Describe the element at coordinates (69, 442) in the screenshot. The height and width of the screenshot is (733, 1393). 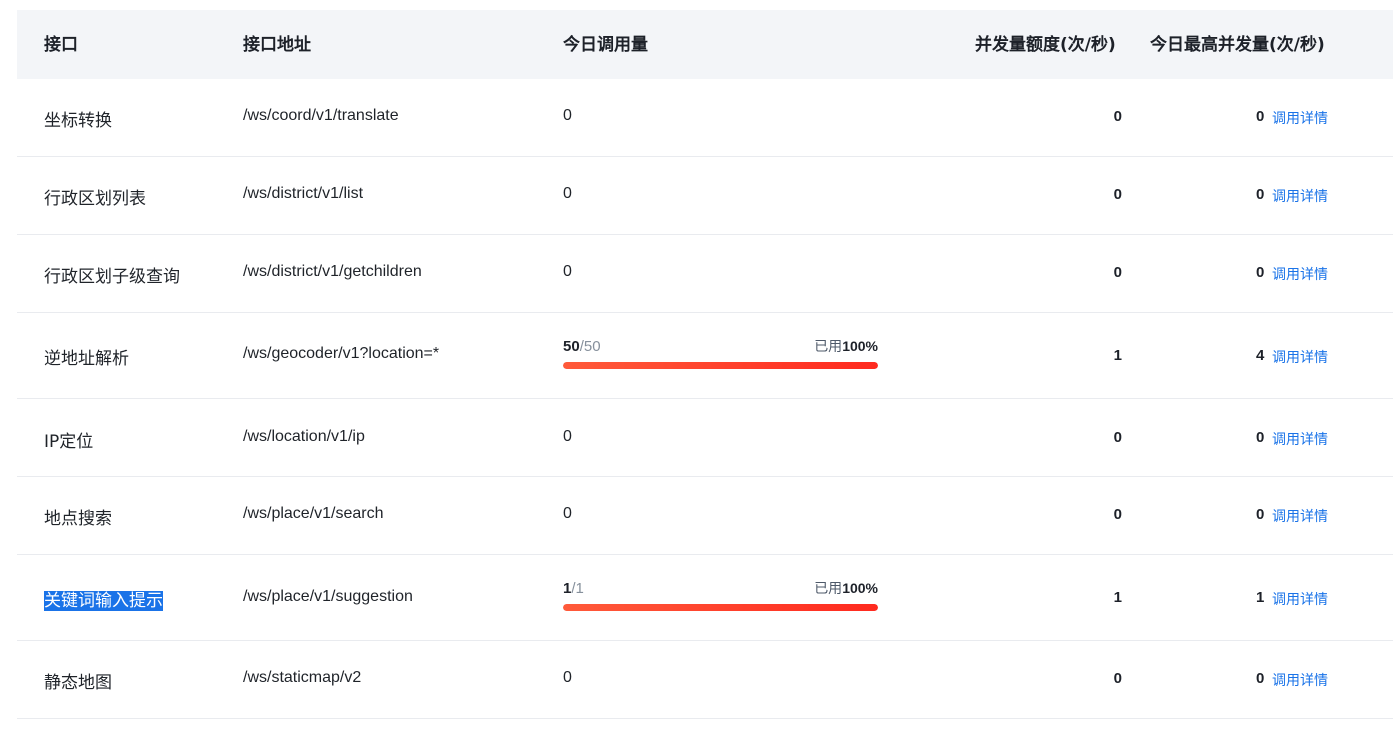
I see `api-name: IP定位` at that location.